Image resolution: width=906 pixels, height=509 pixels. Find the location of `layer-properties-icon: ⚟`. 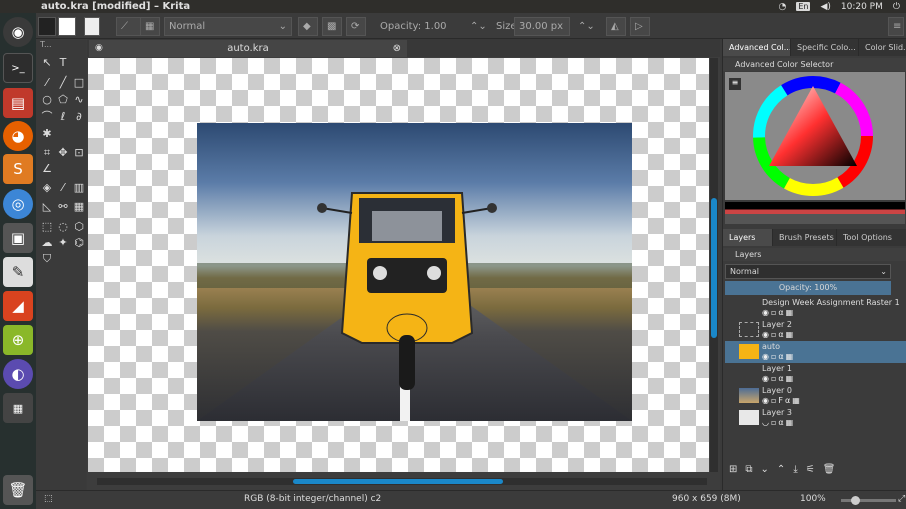

layer-properties-icon: ⚟ is located at coordinates (810, 472).